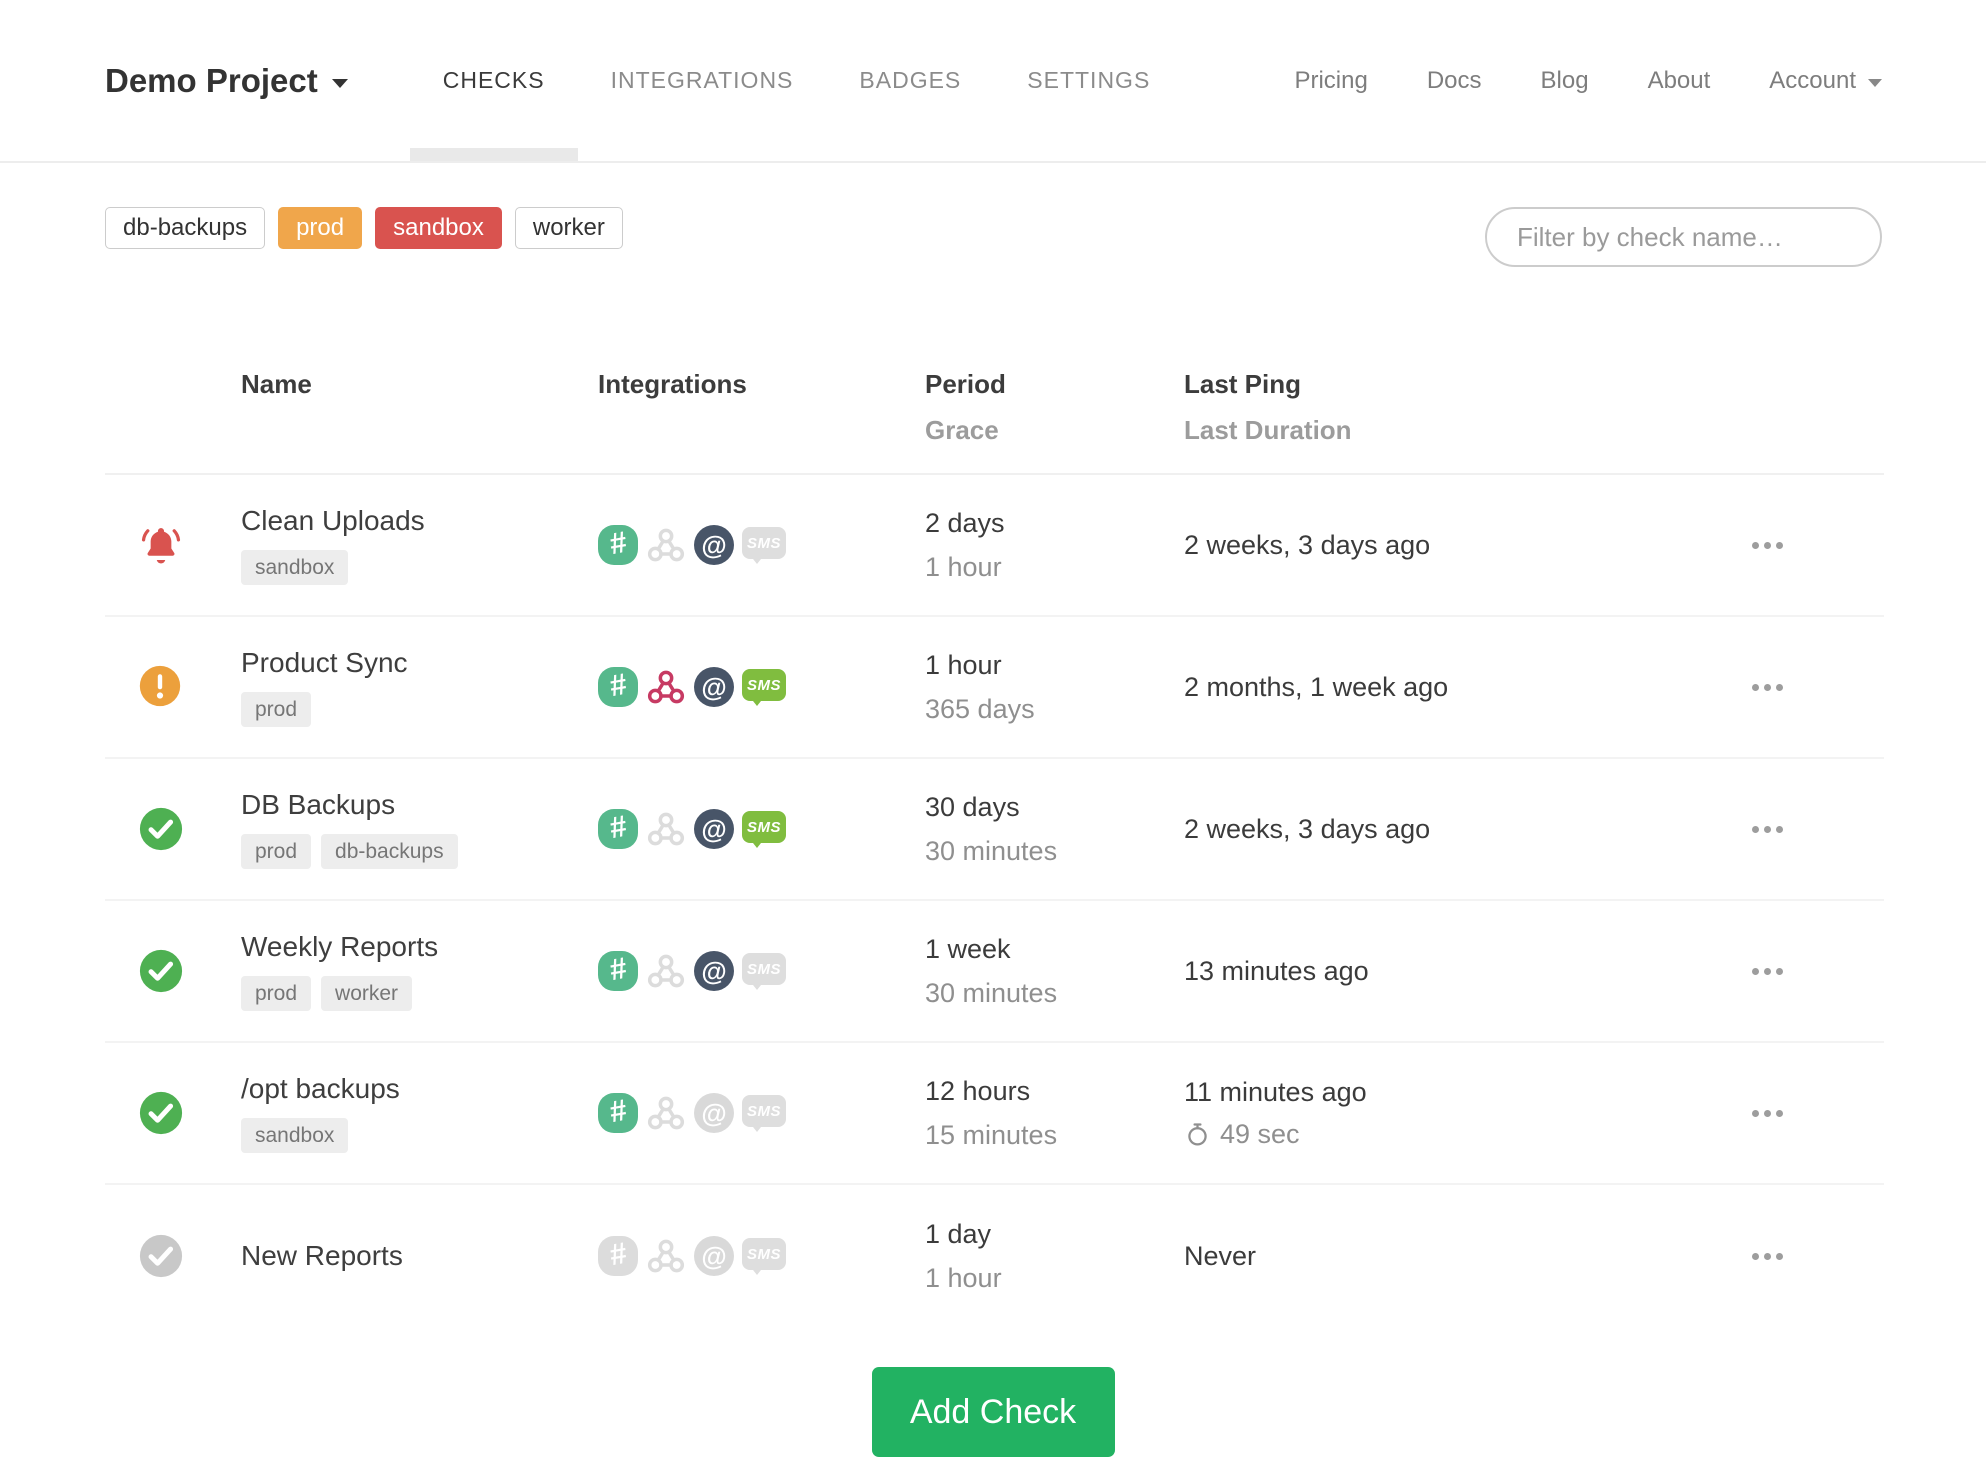  Describe the element at coordinates (419, 805) in the screenshot. I see `check-name: DB Backups` at that location.